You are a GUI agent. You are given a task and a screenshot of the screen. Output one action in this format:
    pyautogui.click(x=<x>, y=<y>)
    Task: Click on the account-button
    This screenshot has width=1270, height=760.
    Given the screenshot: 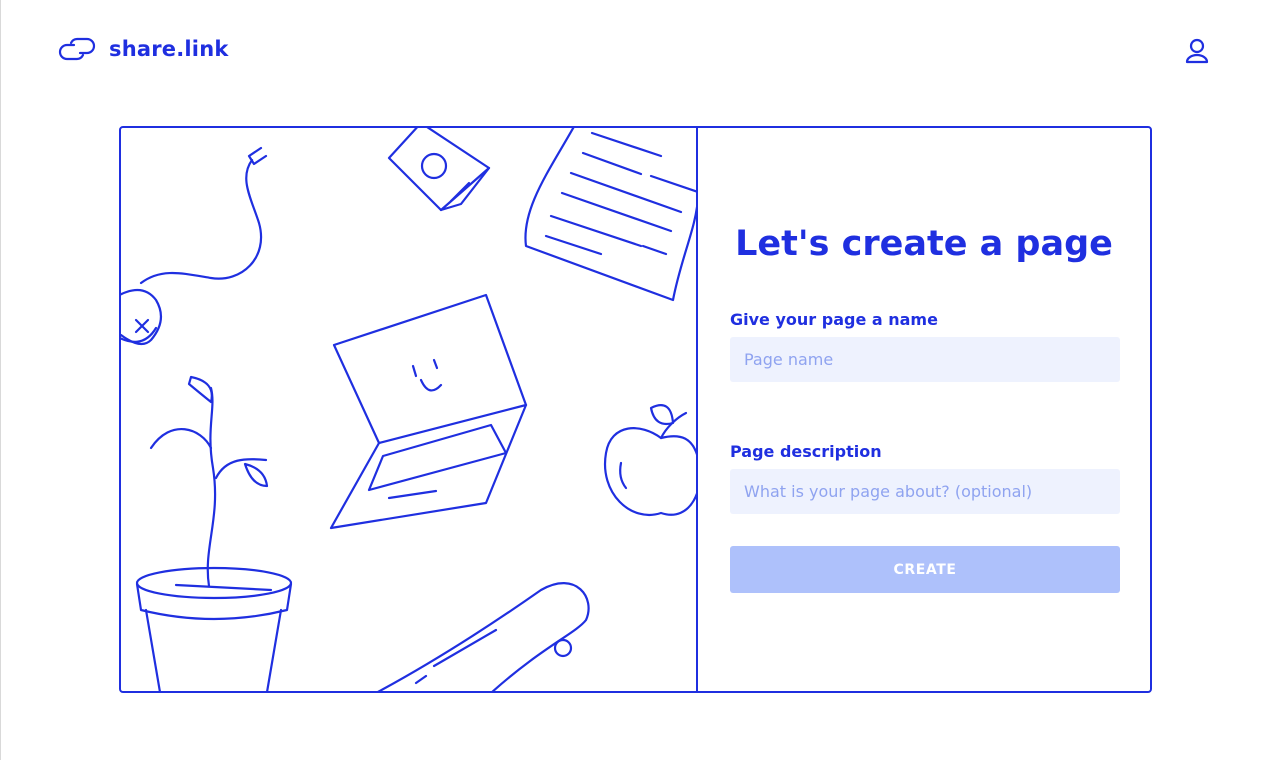 What is the action you would take?
    pyautogui.click(x=1197, y=51)
    